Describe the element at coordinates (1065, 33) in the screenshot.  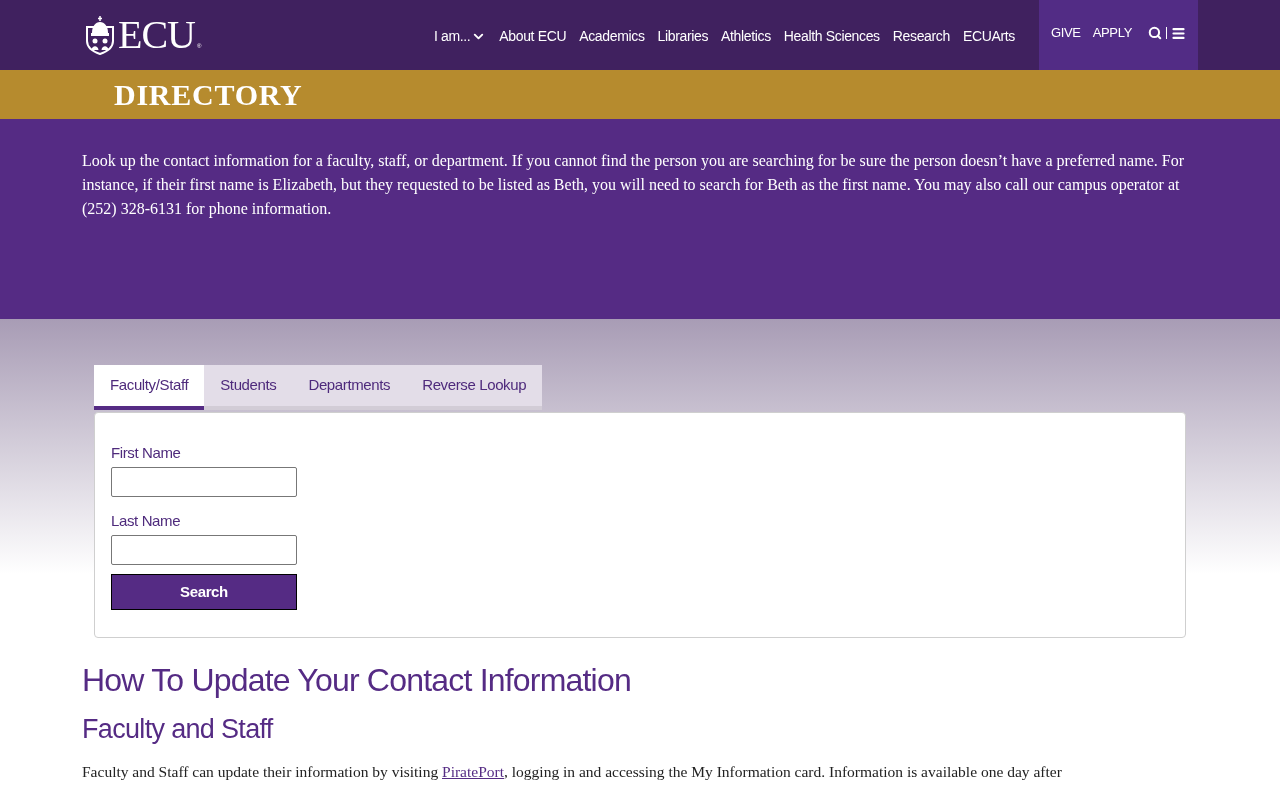
I see `utility-link: GIVE` at that location.